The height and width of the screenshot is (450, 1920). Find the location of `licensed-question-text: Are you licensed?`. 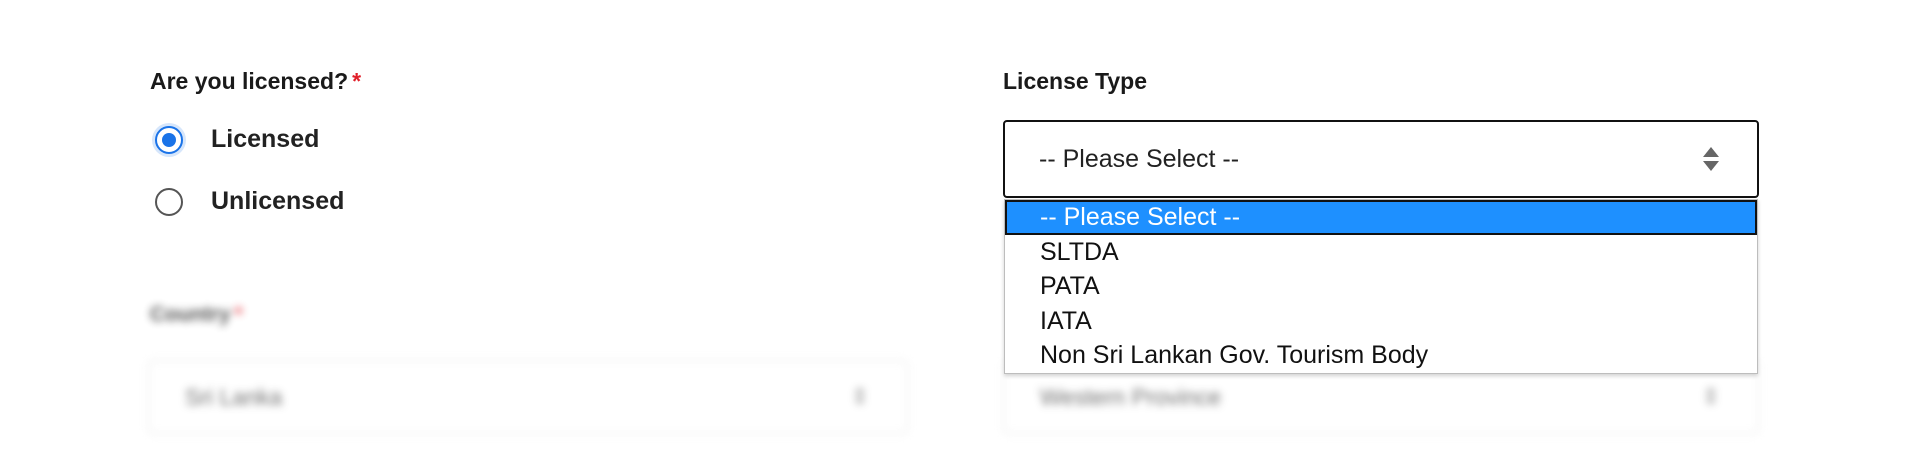

licensed-question-text: Are you licensed? is located at coordinates (249, 81).